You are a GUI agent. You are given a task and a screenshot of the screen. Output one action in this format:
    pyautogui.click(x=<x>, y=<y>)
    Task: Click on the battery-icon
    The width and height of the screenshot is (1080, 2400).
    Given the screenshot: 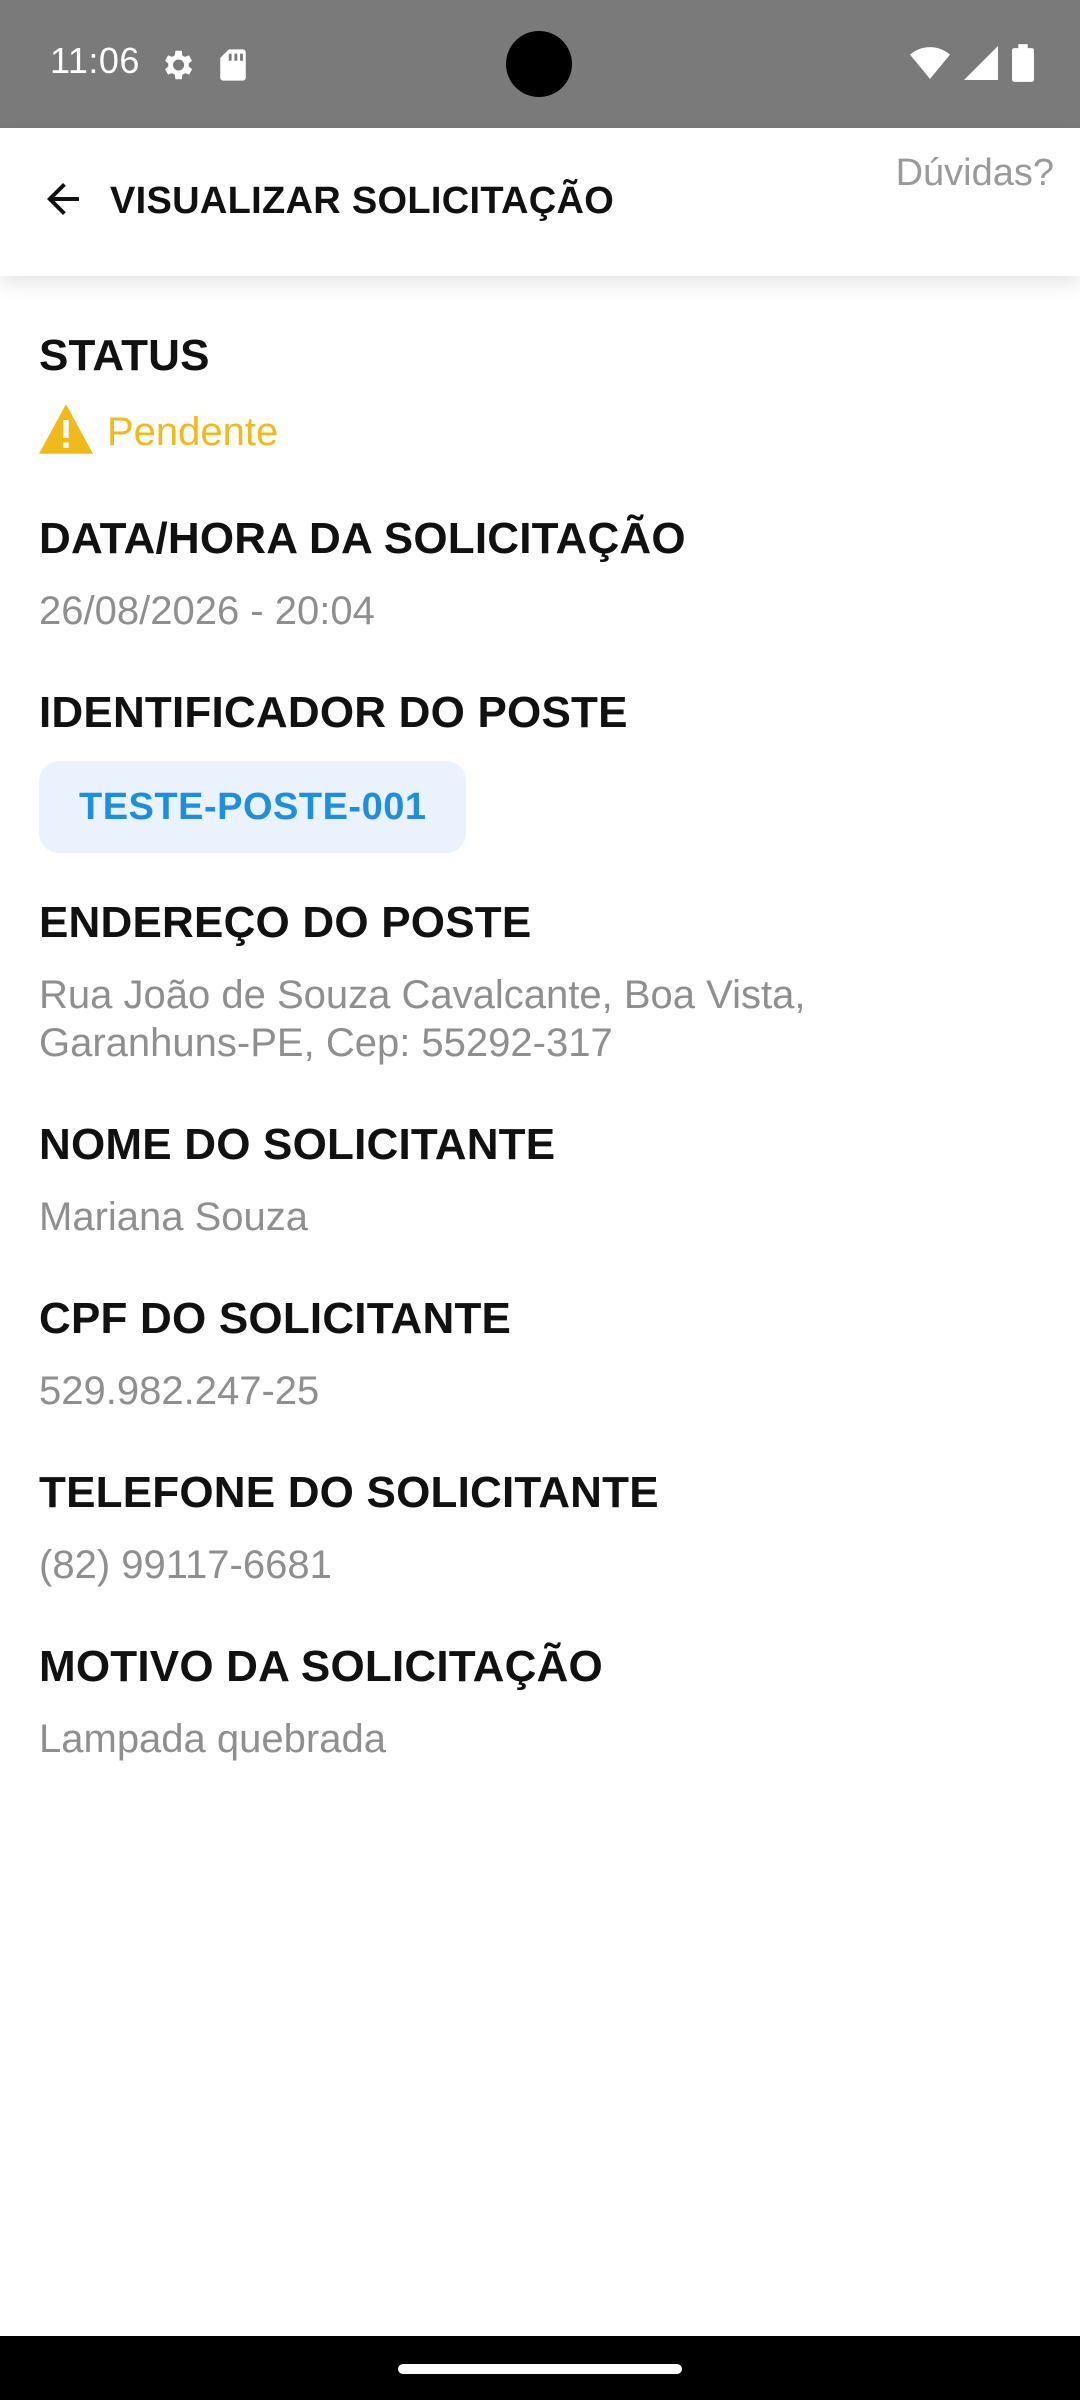 What is the action you would take?
    pyautogui.click(x=1023, y=65)
    